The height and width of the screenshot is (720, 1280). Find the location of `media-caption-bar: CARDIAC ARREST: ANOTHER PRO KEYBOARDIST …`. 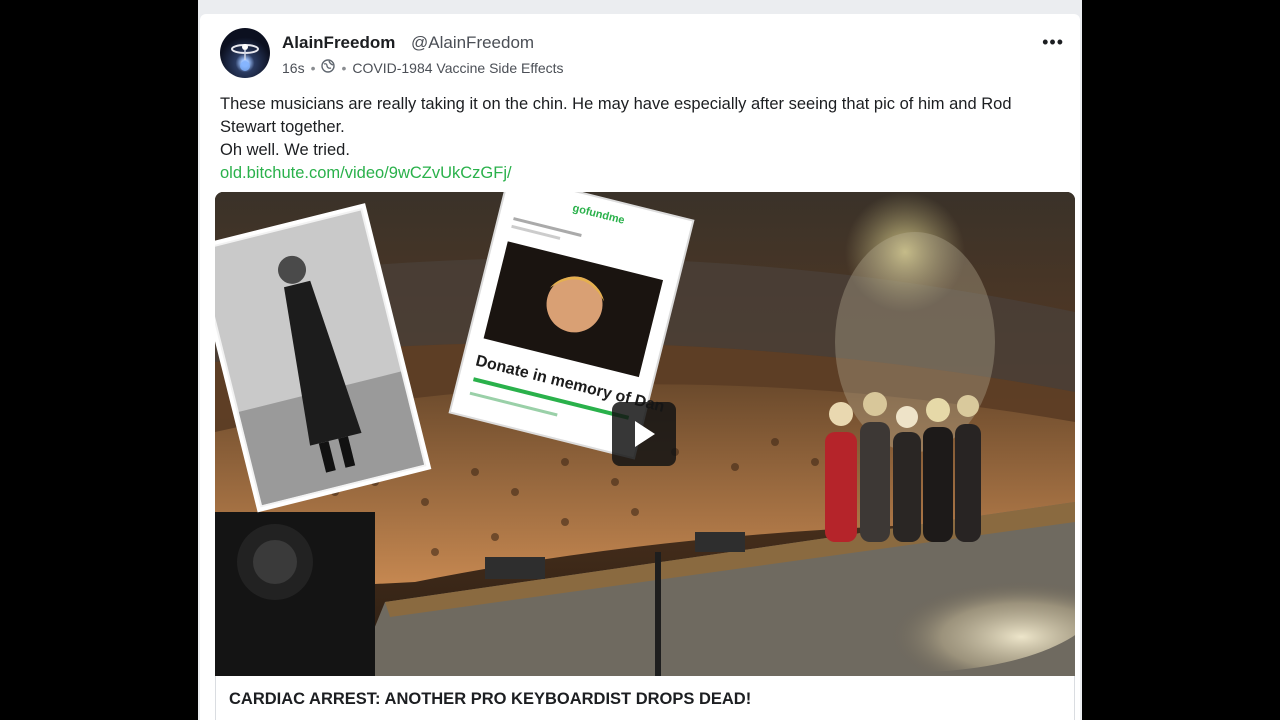

media-caption-bar: CARDIAC ARREST: ANOTHER PRO KEYBOARDIST … is located at coordinates (645, 698).